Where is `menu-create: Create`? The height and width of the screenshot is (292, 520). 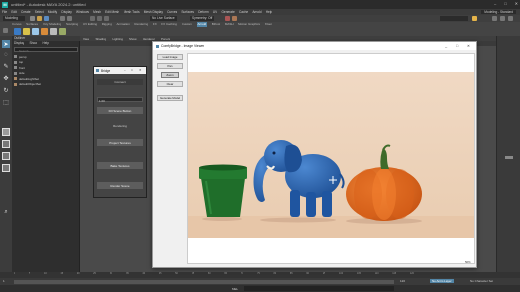 menu-create: Create is located at coordinates (26, 12).